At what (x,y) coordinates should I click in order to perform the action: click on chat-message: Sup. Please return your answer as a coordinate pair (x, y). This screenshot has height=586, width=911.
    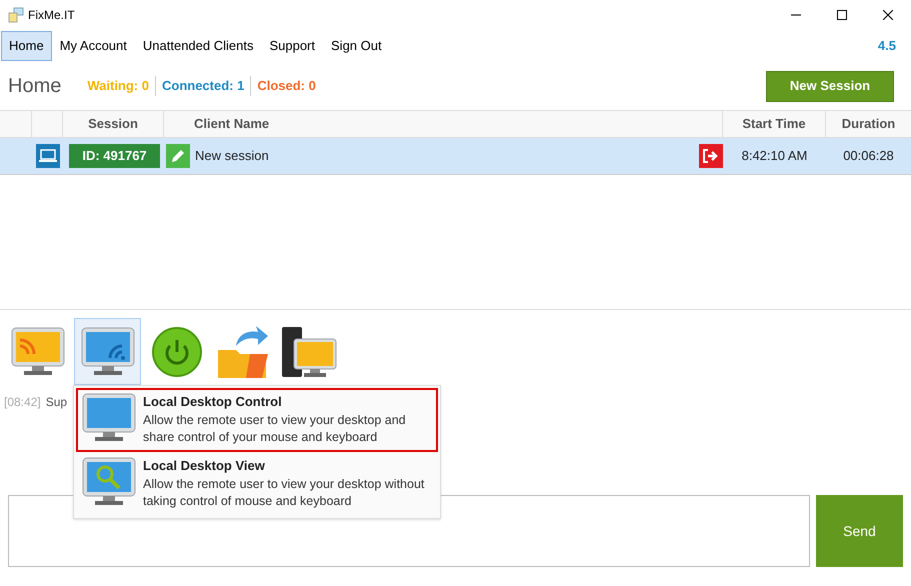
    Looking at the image, I should click on (57, 402).